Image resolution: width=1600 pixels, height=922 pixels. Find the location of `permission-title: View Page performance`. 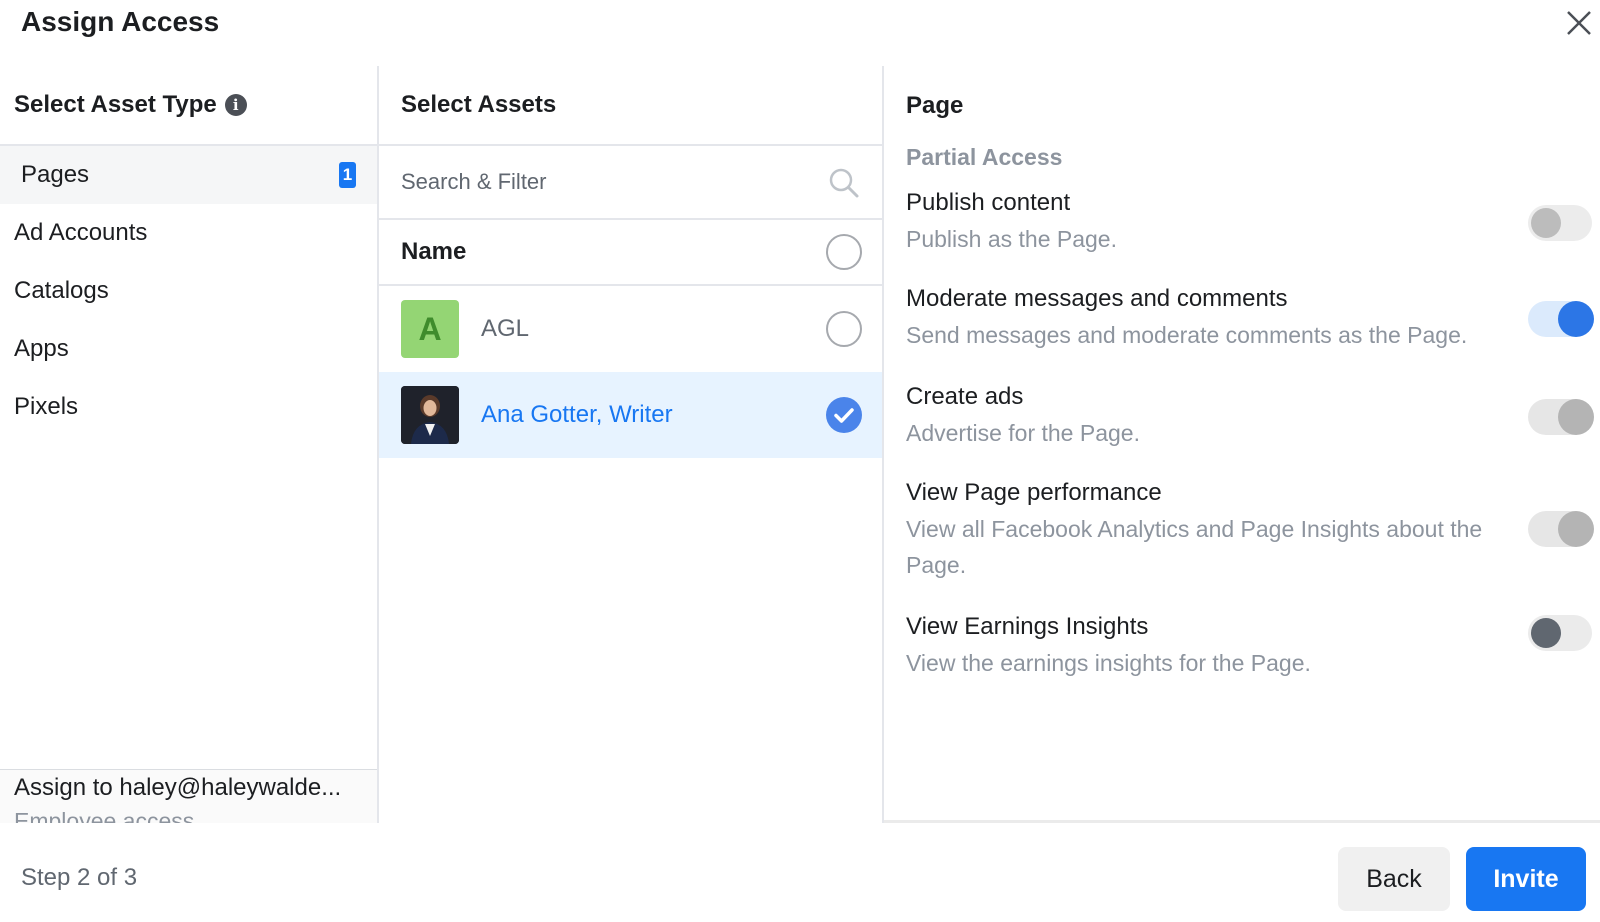

permission-title: View Page performance is located at coordinates (1034, 492).